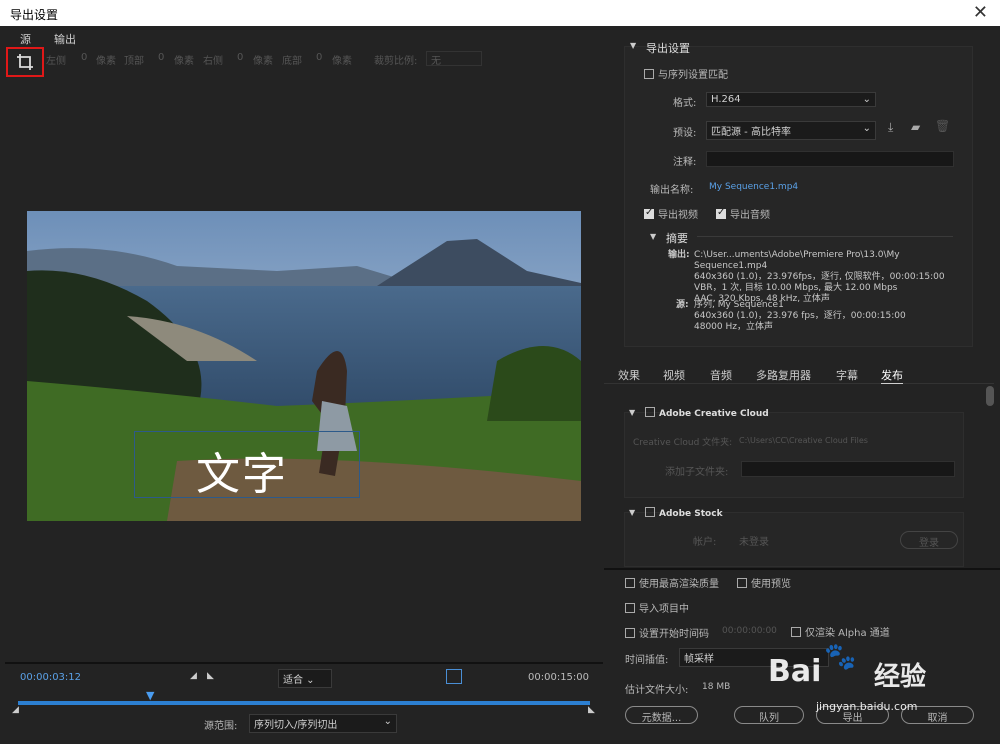  I want to click on source-range-value: 序列切入/序列切出, so click(296, 725).